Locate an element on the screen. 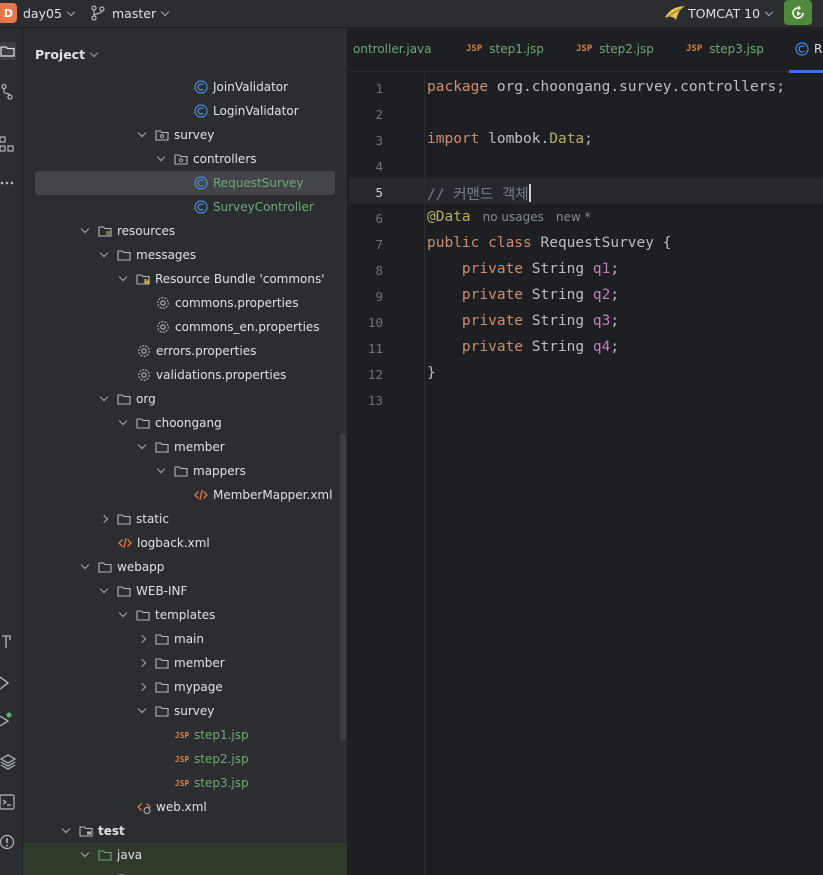 The height and width of the screenshot is (875, 823). code-line-5: // 커맨드 객체 is located at coordinates (479, 193).